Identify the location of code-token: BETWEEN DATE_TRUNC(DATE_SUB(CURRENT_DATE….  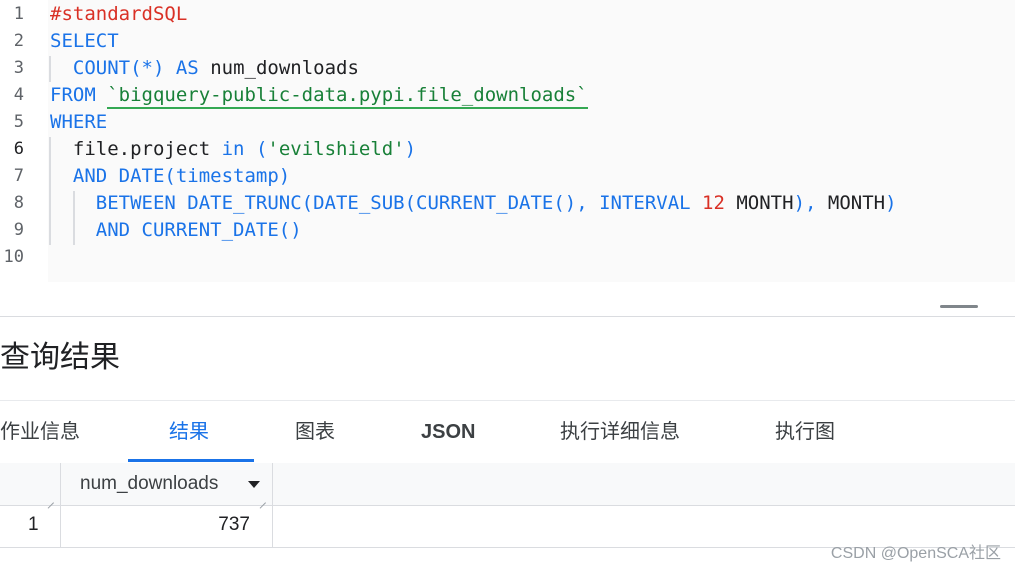
(399, 203).